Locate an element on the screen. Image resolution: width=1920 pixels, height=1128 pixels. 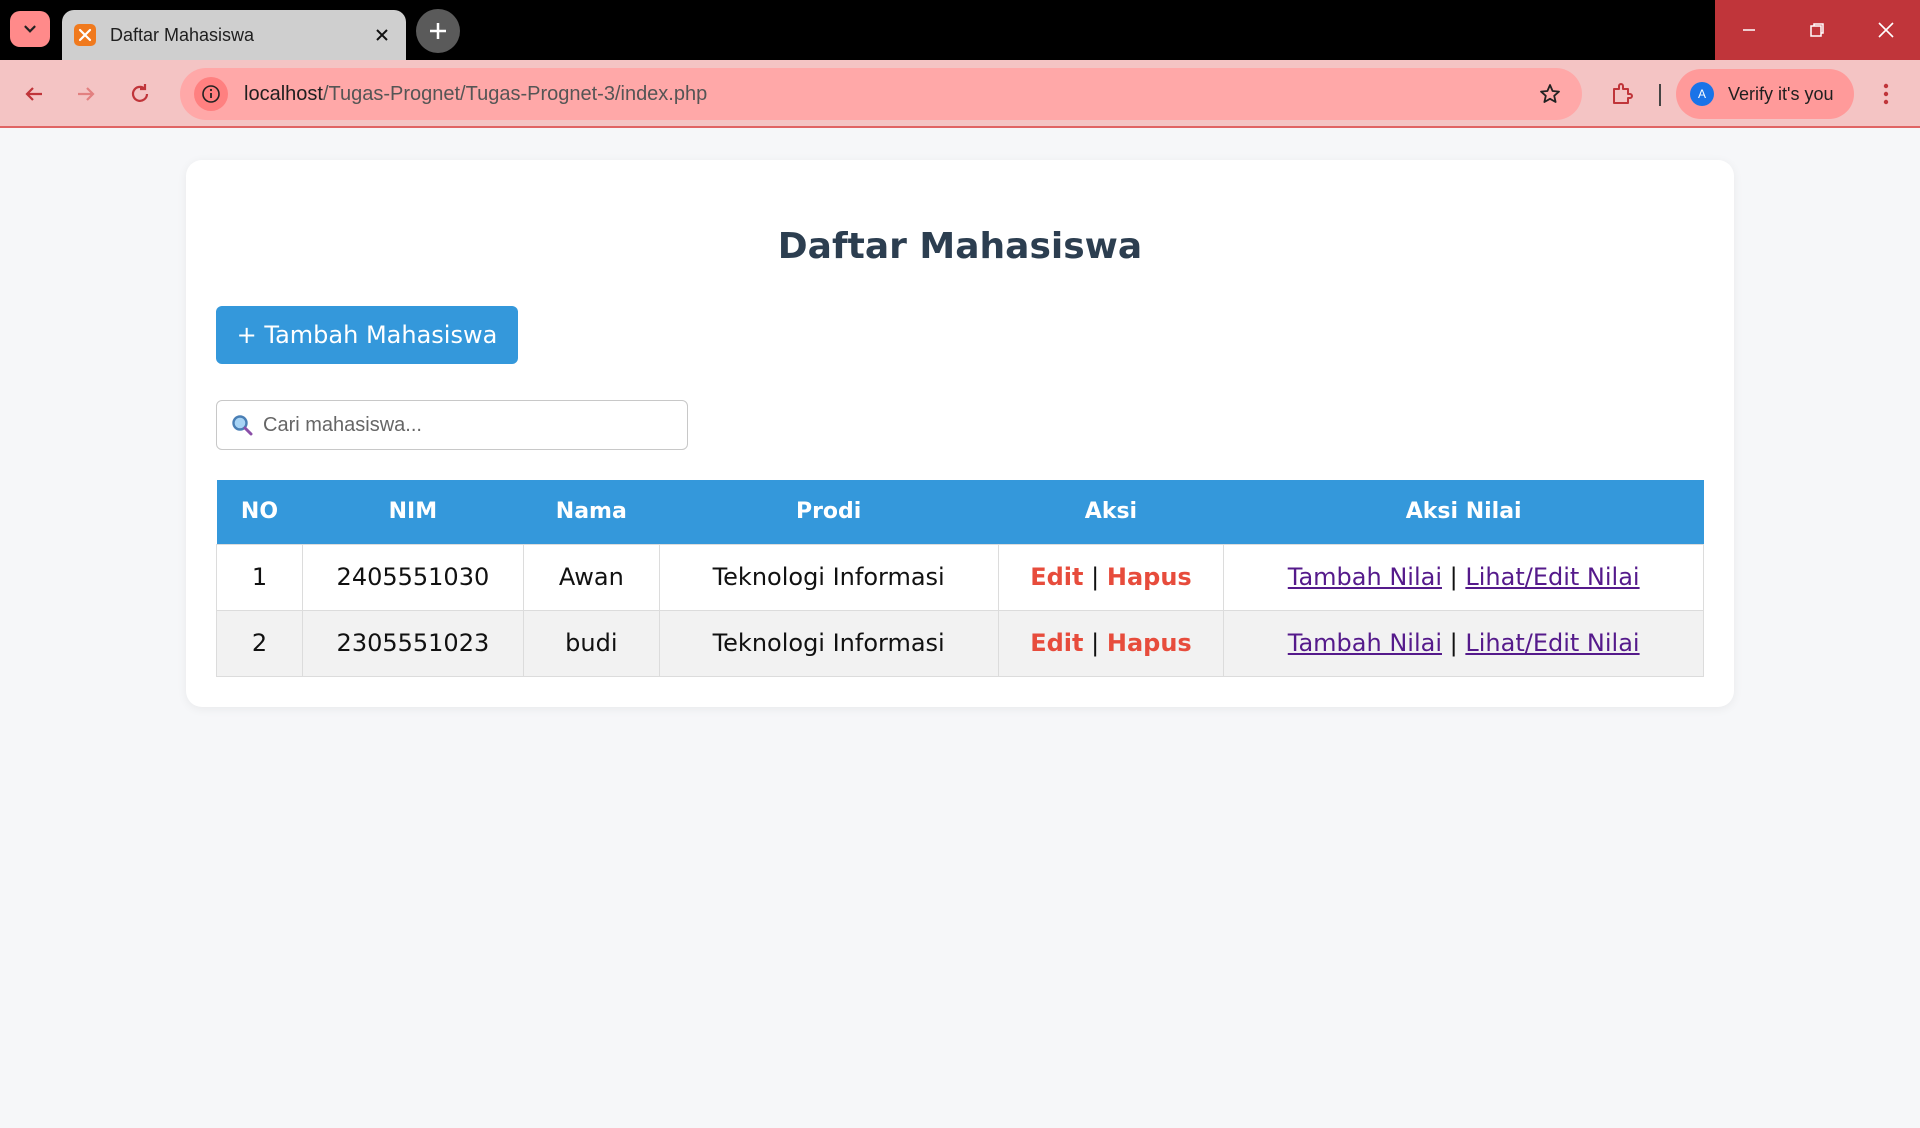
tab-search-button is located at coordinates (30, 29).